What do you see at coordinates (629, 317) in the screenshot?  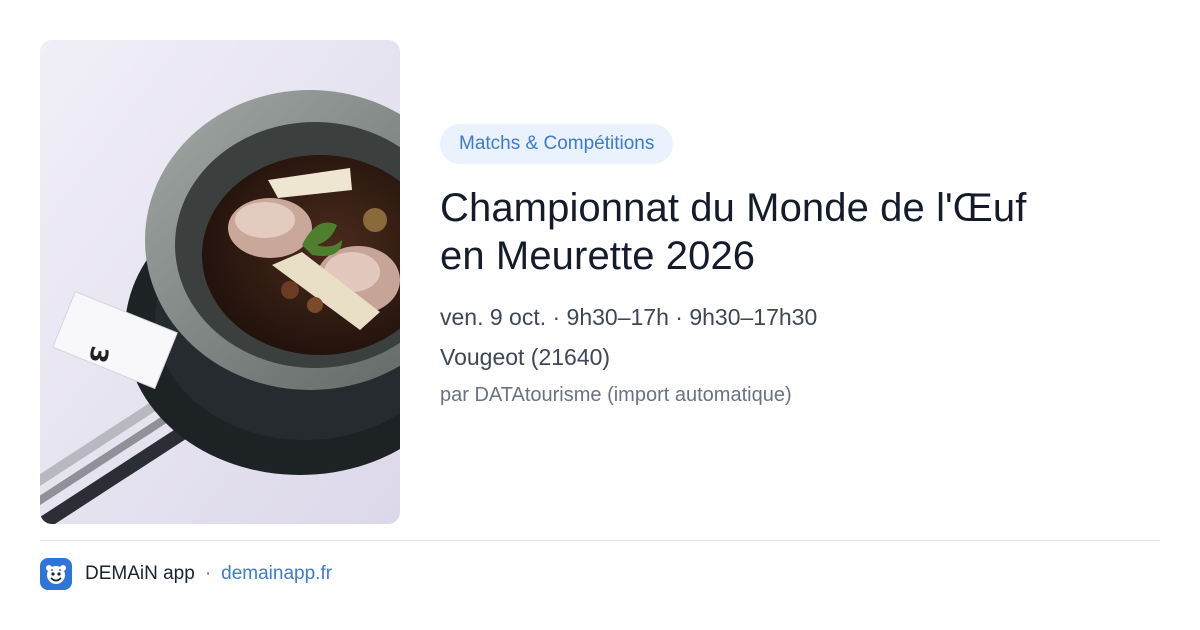 I see `event-date: ven. 9 oct. · 9h30–17h · 9h30–17h30` at bounding box center [629, 317].